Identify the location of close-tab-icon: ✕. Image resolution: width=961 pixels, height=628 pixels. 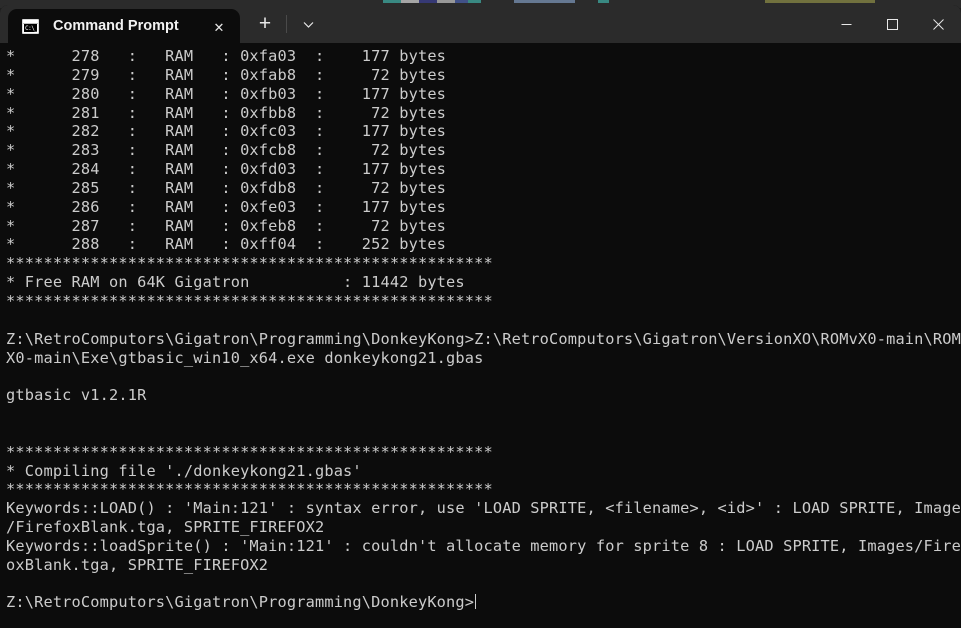
(219, 26).